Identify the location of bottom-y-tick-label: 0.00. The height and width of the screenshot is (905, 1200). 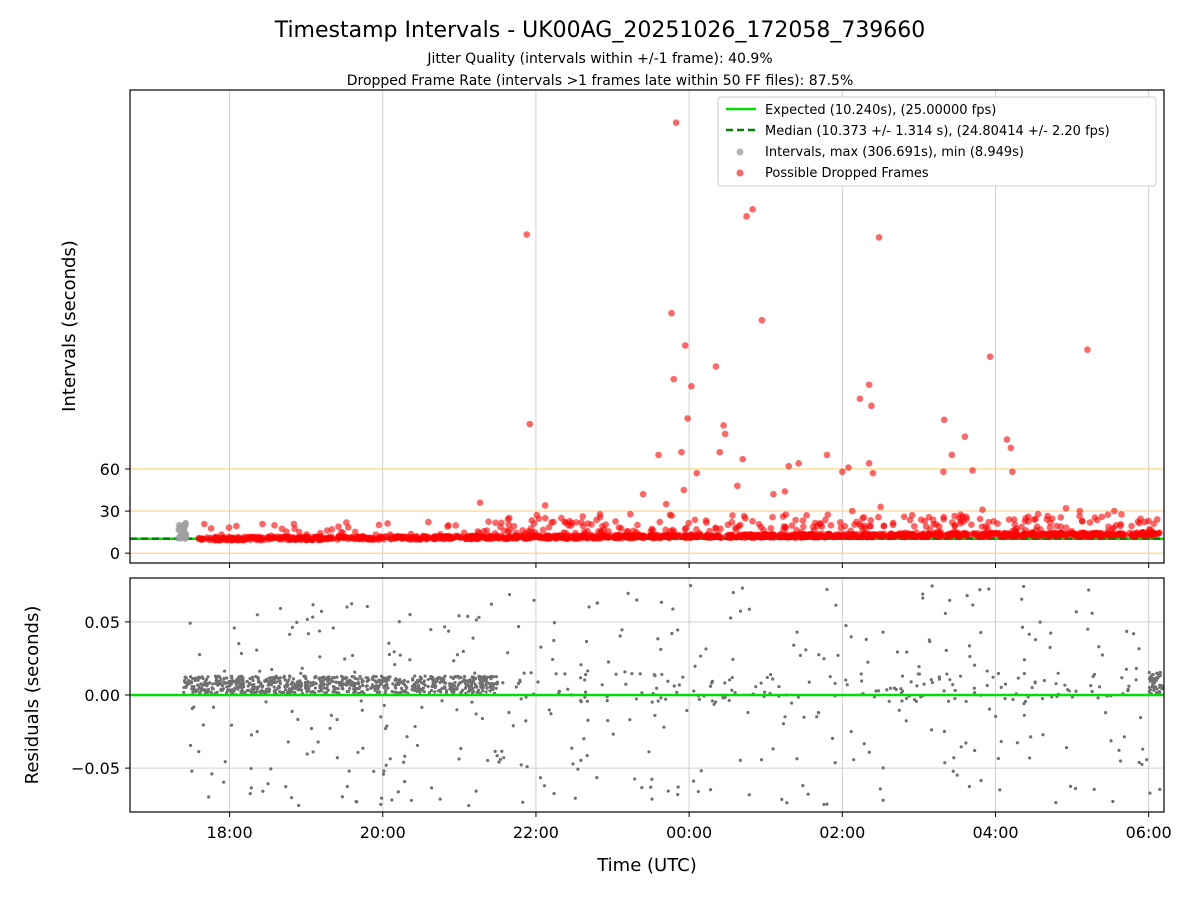
(102, 695).